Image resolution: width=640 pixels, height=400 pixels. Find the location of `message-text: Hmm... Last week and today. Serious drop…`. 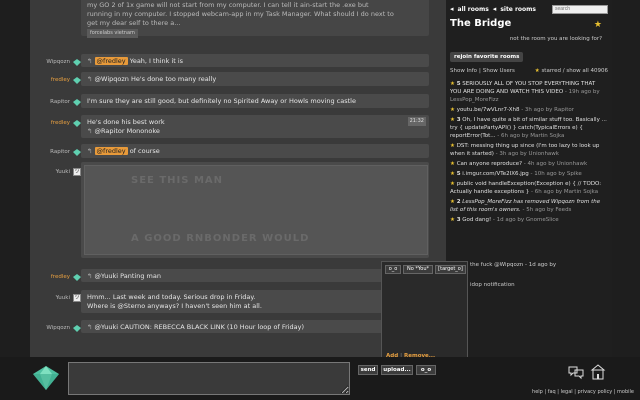

message-text: Hmm... Last week and today. Serious drop… is located at coordinates (171, 297).